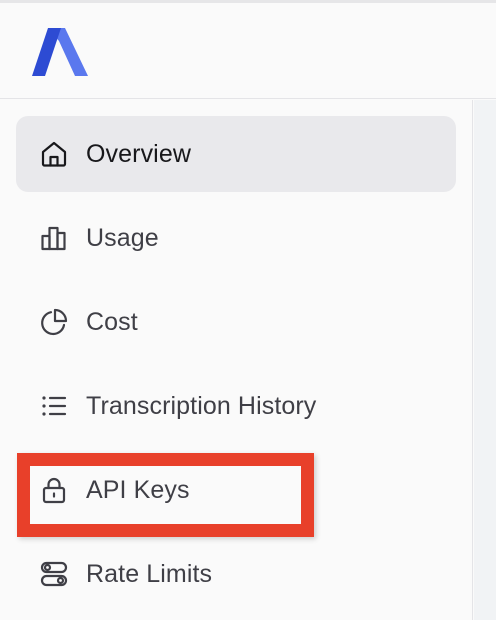 The height and width of the screenshot is (620, 496). I want to click on sidebar-item-label: Overview, so click(138, 153).